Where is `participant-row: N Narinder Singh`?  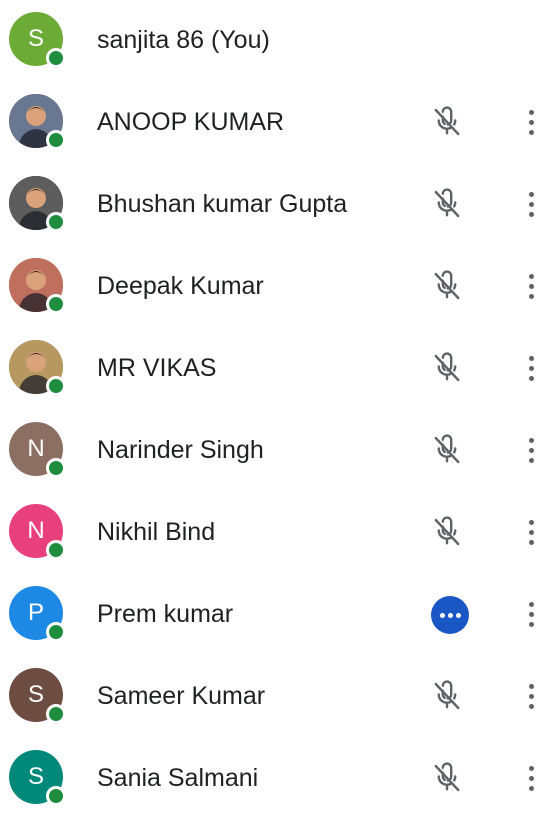 participant-row: N Narinder Singh is located at coordinates (269, 451).